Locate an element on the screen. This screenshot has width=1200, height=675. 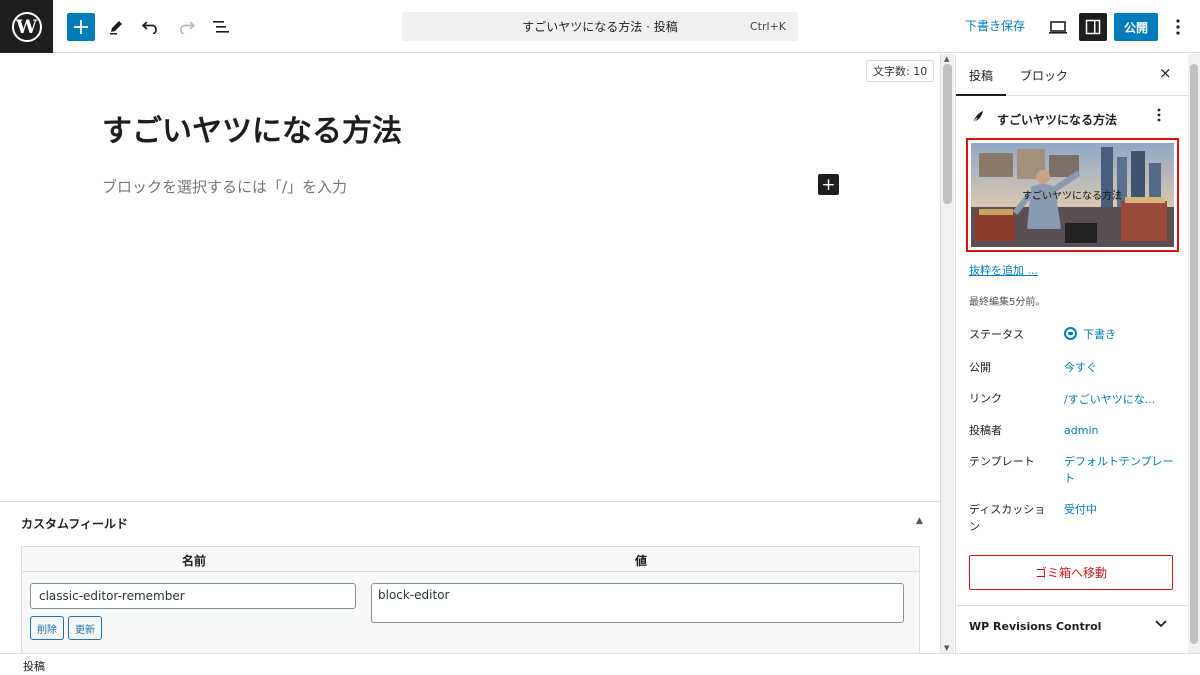
post-feather-icon is located at coordinates (978, 119).